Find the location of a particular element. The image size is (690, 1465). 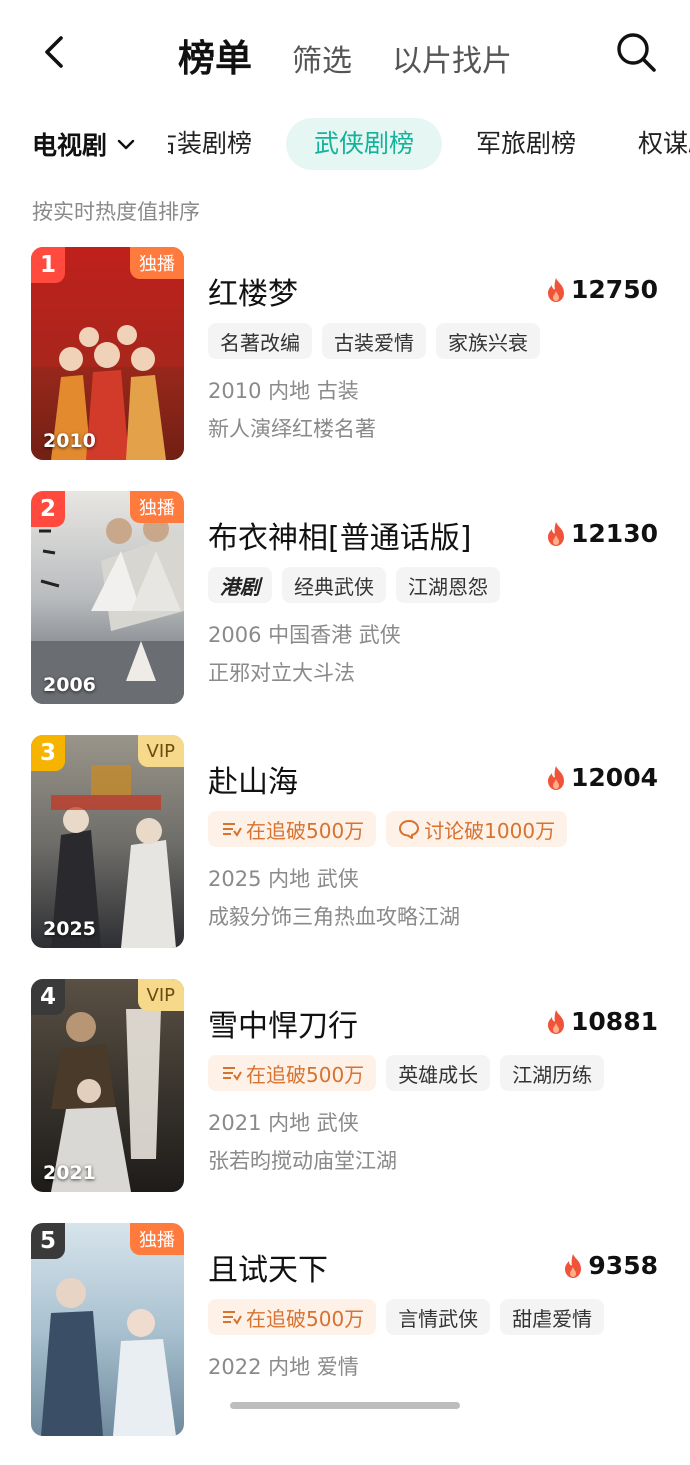

category-dropdown: 电视剧 is located at coordinates (84, 144).